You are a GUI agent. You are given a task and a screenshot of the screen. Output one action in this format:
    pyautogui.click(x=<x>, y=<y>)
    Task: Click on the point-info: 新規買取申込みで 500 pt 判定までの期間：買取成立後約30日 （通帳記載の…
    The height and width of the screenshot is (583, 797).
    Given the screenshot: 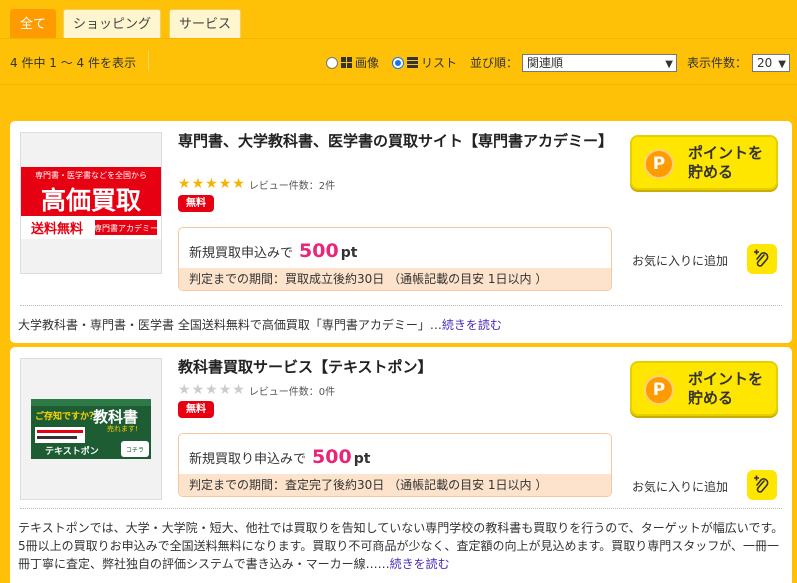 What is the action you would take?
    pyautogui.click(x=395, y=259)
    